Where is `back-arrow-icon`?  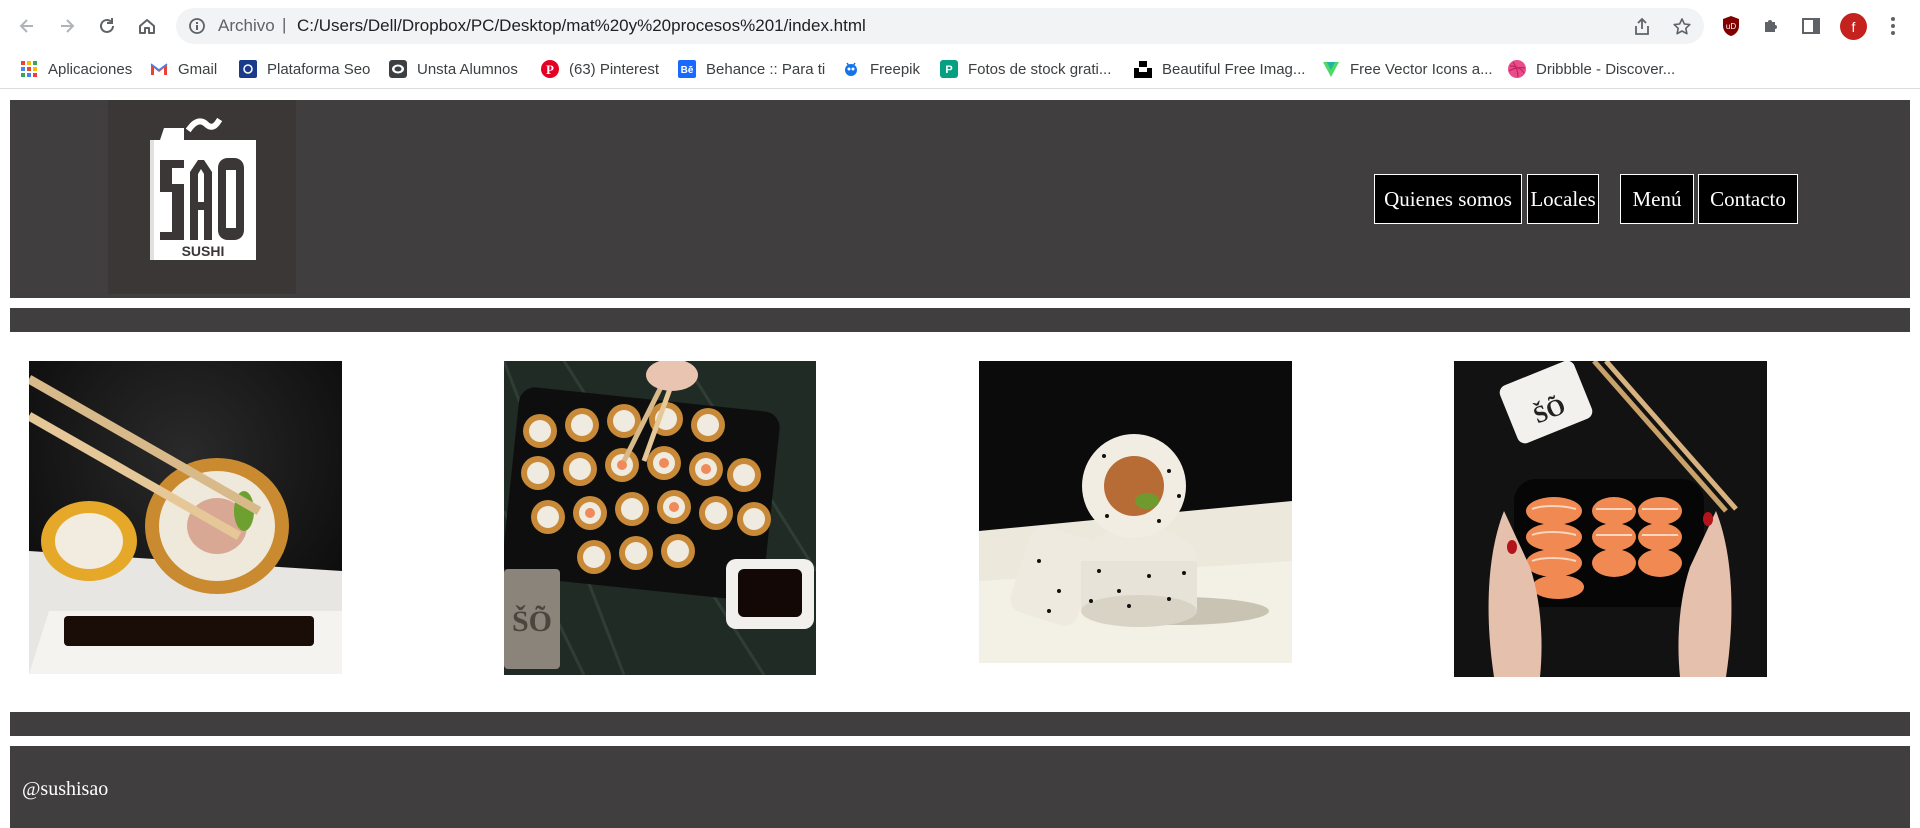 back-arrow-icon is located at coordinates (26, 26).